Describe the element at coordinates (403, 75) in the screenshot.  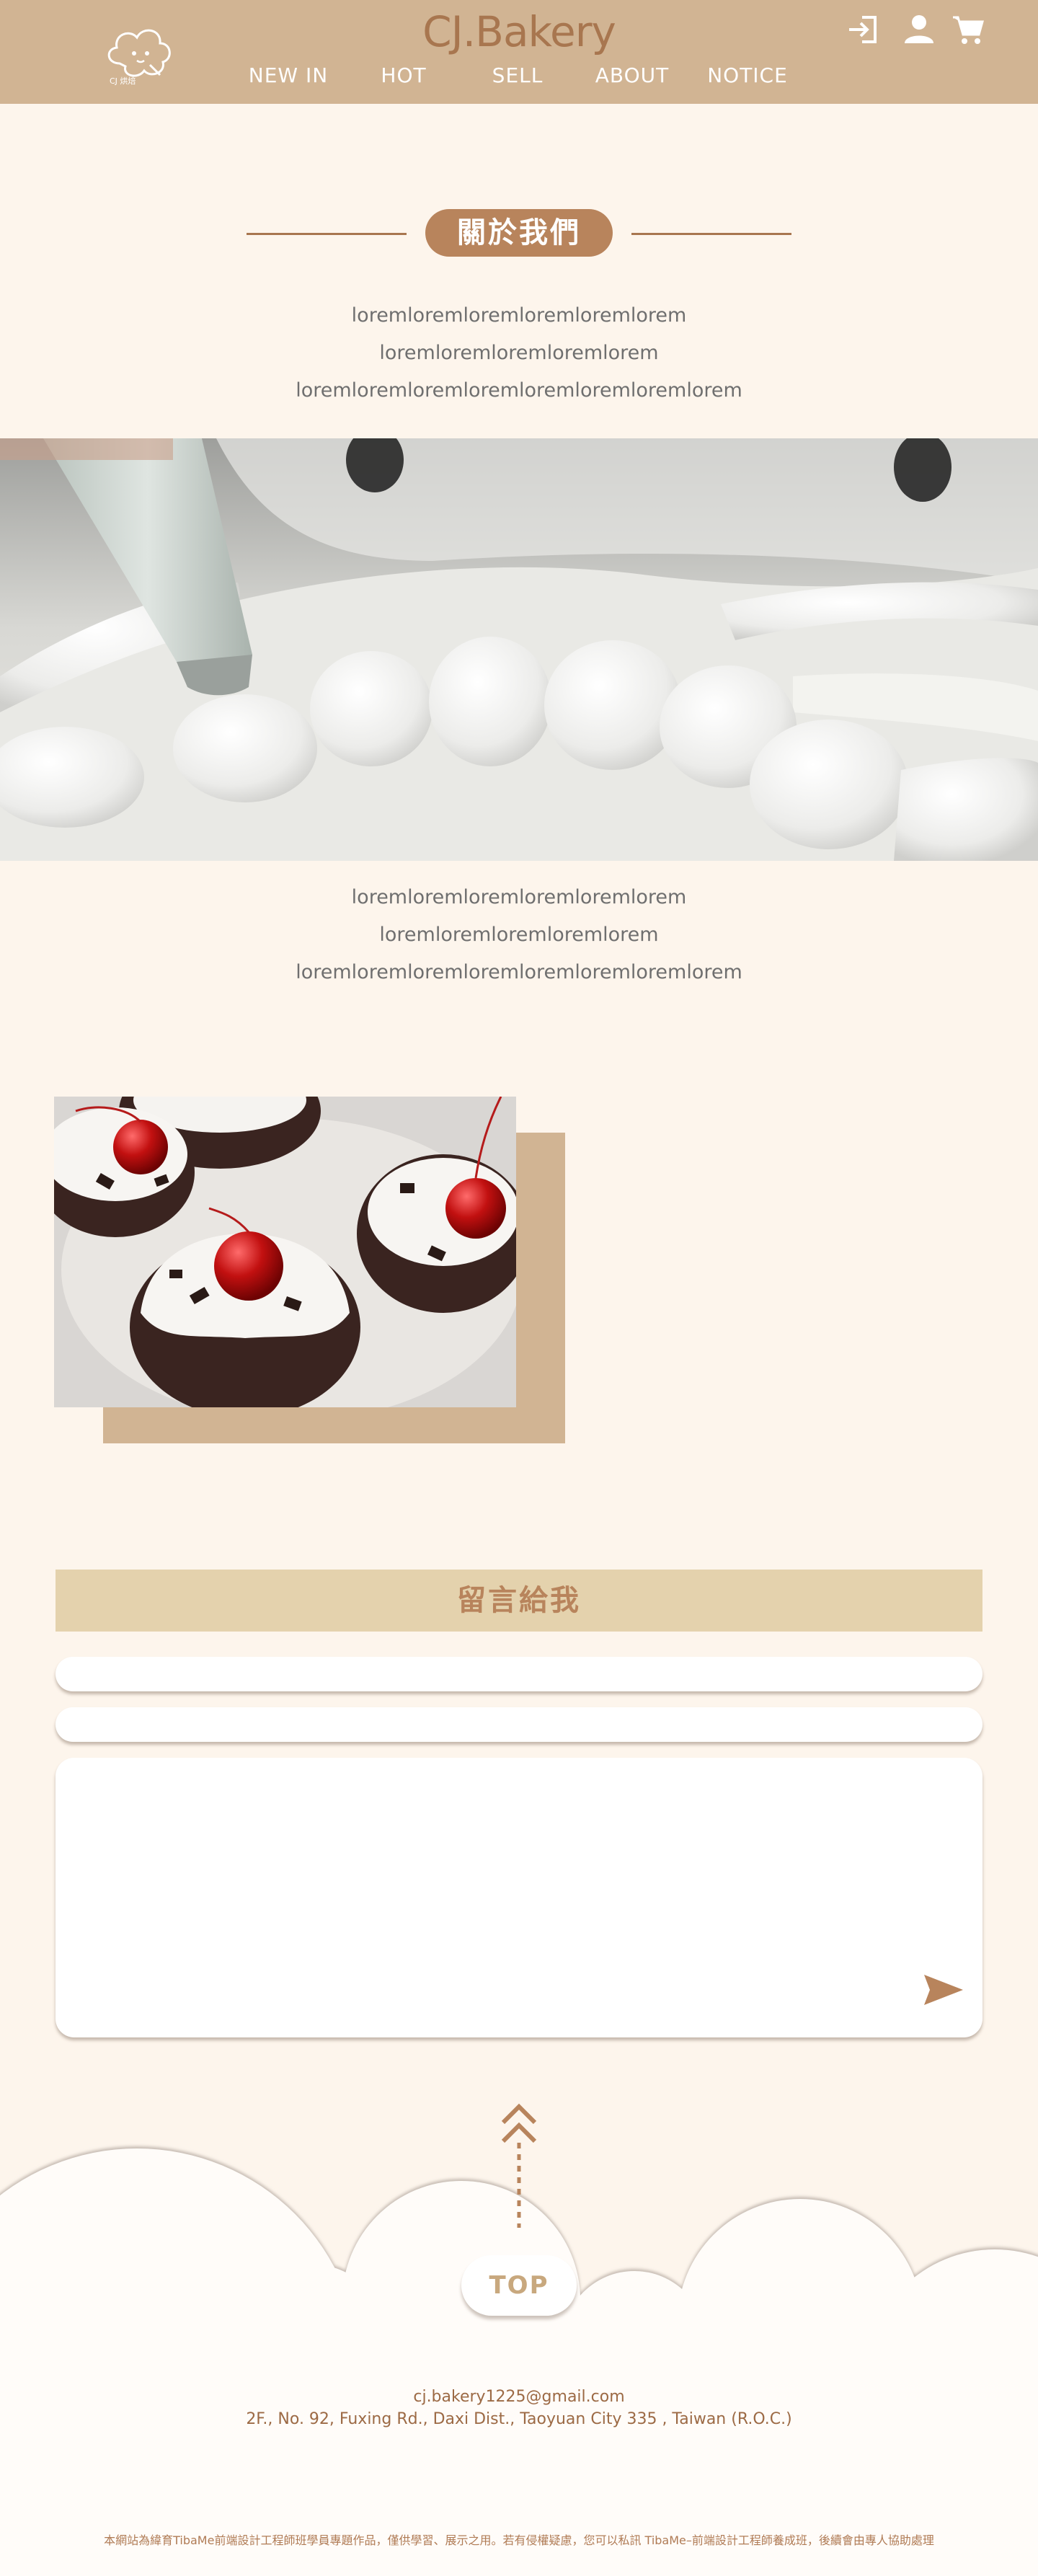
I see `nav-hot: HOT` at that location.